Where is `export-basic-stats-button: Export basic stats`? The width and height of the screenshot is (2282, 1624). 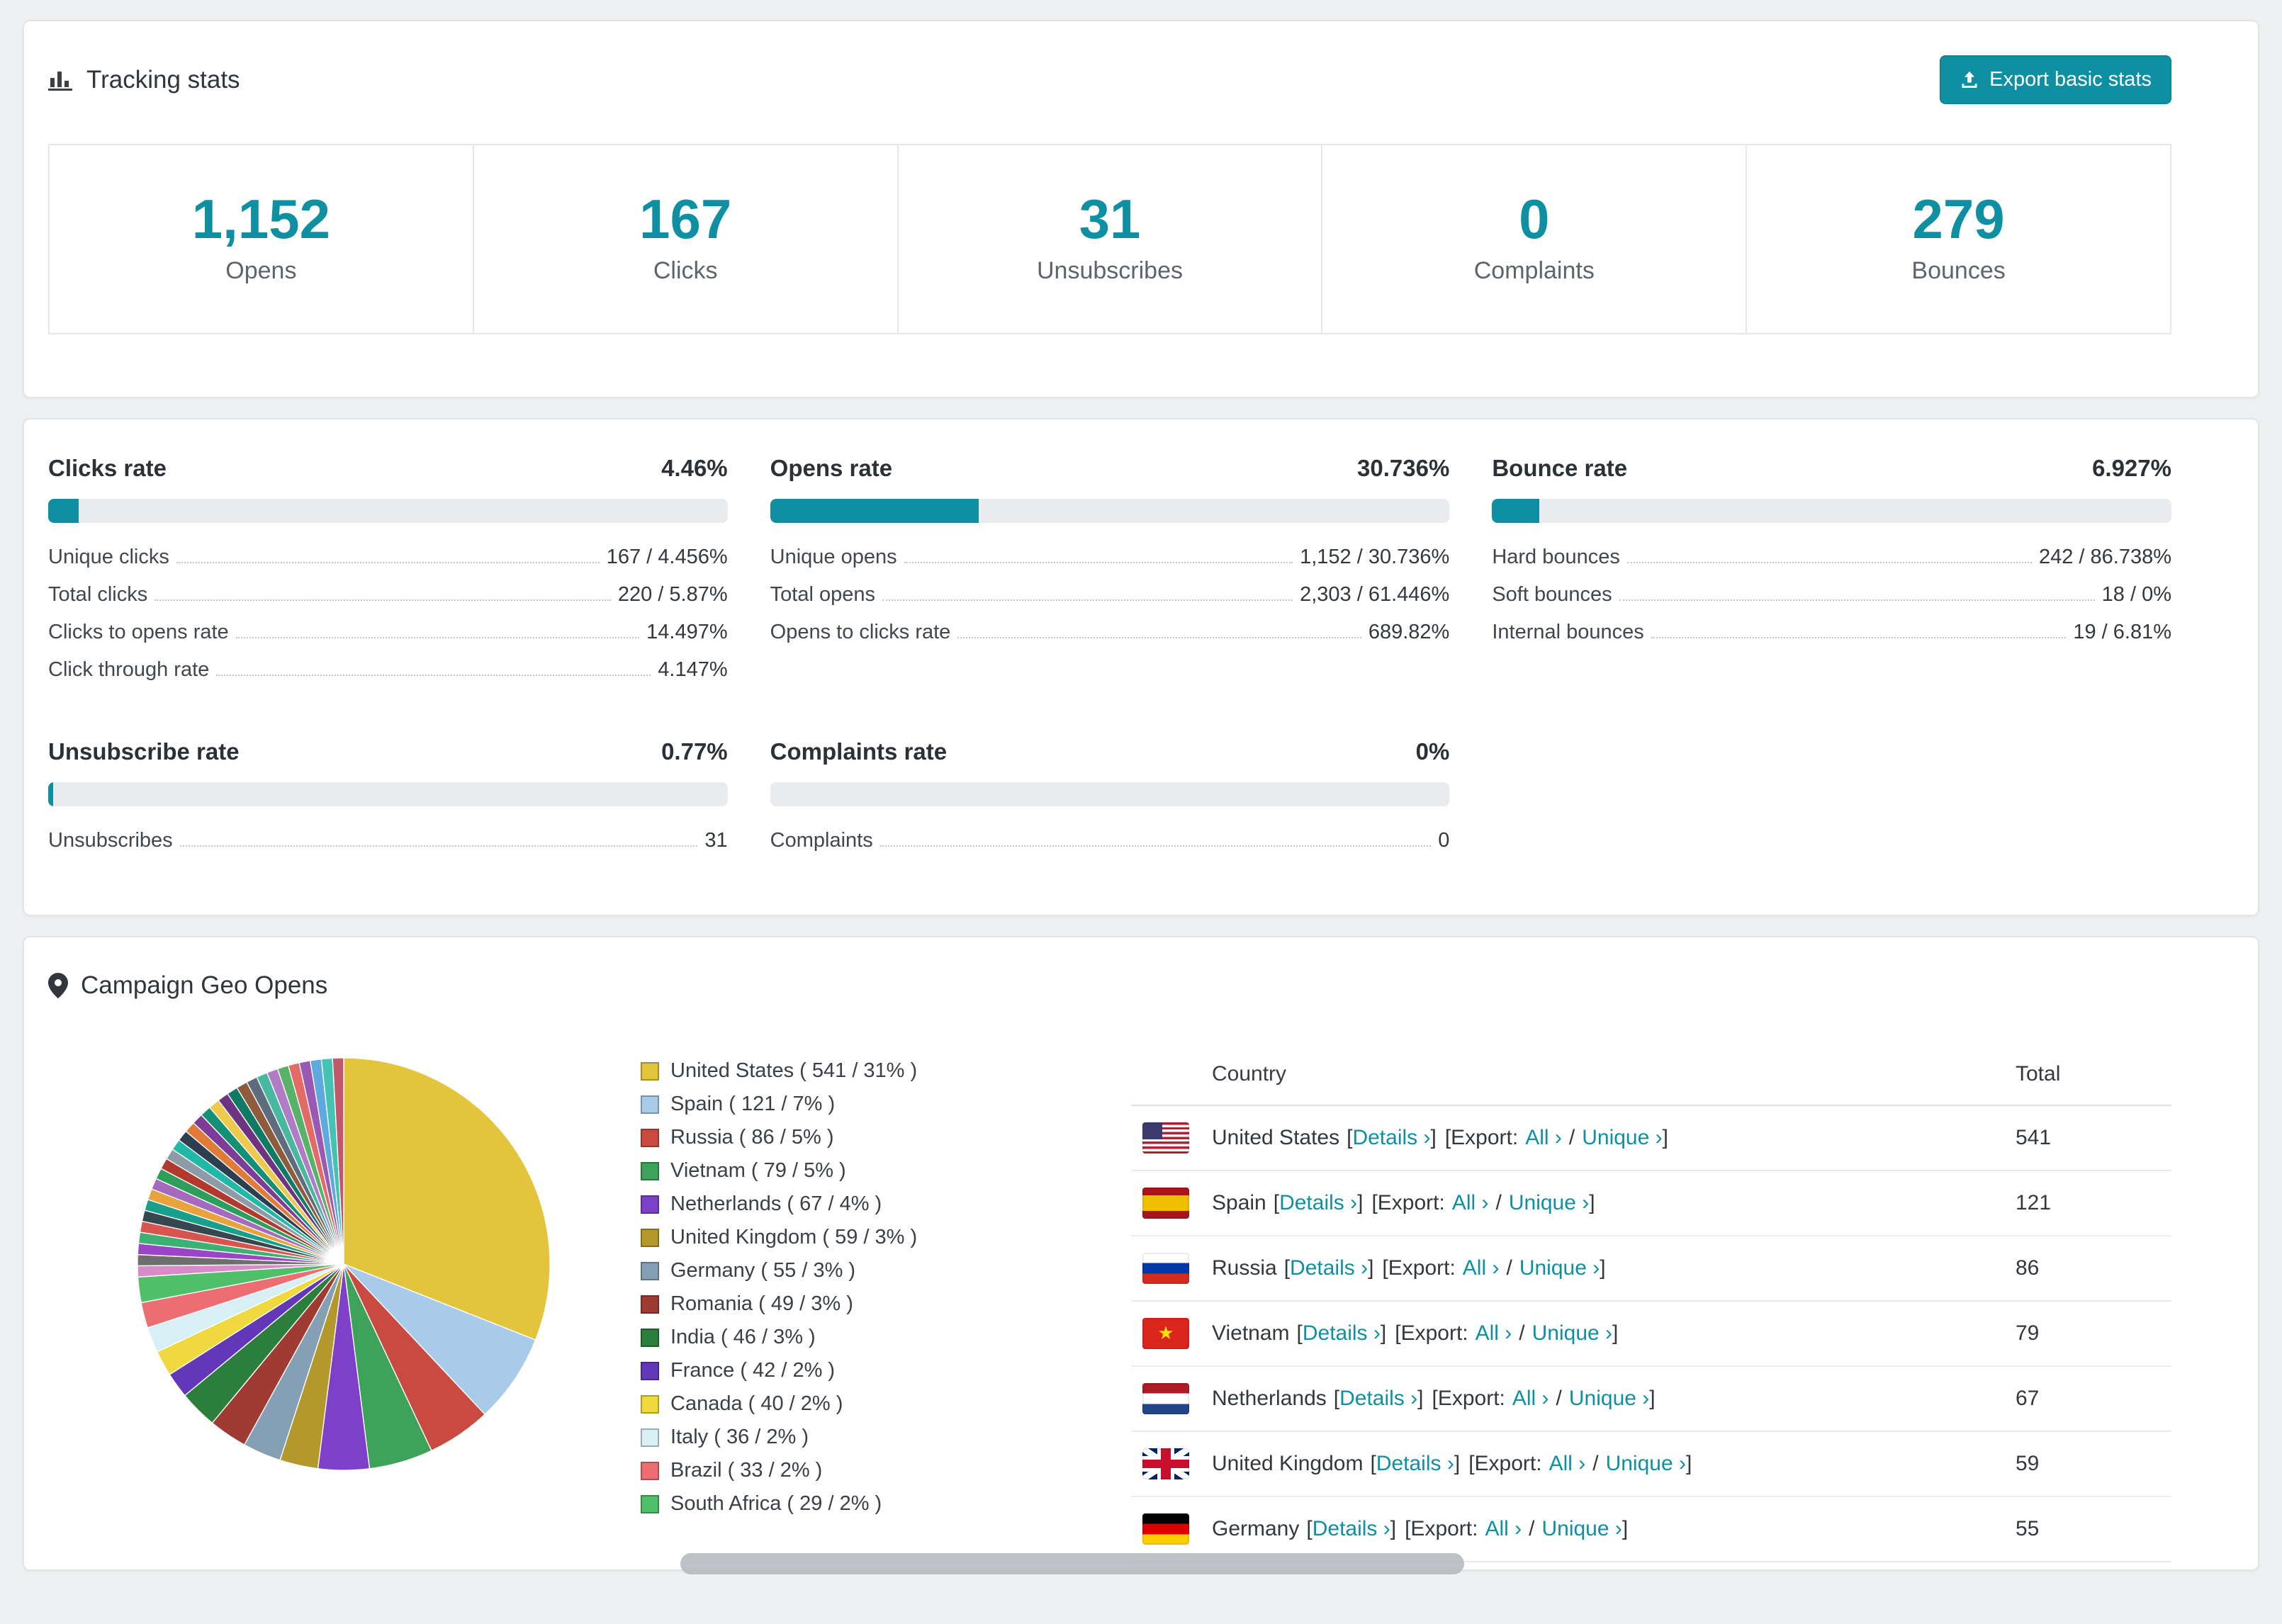 export-basic-stats-button: Export basic stats is located at coordinates (2055, 80).